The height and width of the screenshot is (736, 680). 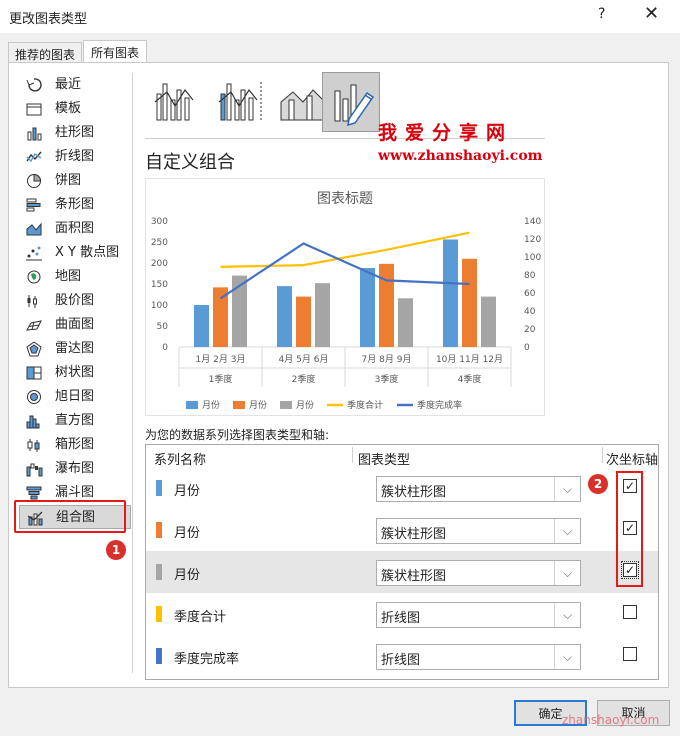 I want to click on waterfall-chart-icon, so click(x=34, y=470).